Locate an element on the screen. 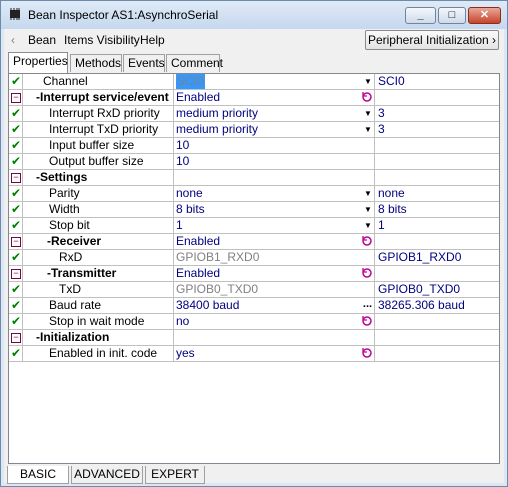  close-button: ✕ is located at coordinates (484, 15).